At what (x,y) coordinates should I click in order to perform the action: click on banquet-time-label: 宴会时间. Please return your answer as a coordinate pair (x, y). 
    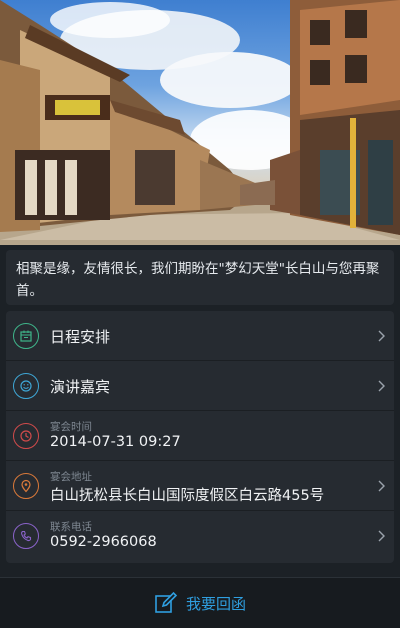
    Looking at the image, I should click on (71, 427).